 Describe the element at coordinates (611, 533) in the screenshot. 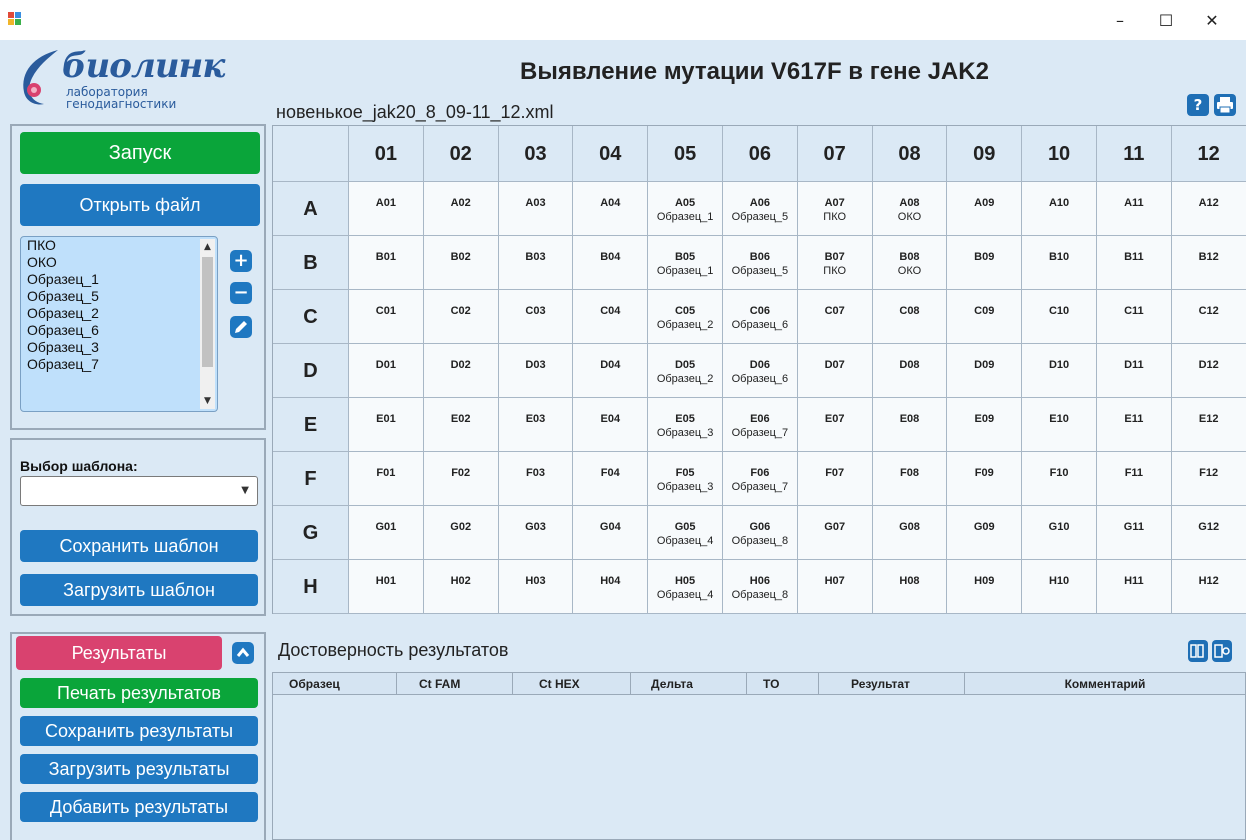

I see `plate-well: G04` at that location.